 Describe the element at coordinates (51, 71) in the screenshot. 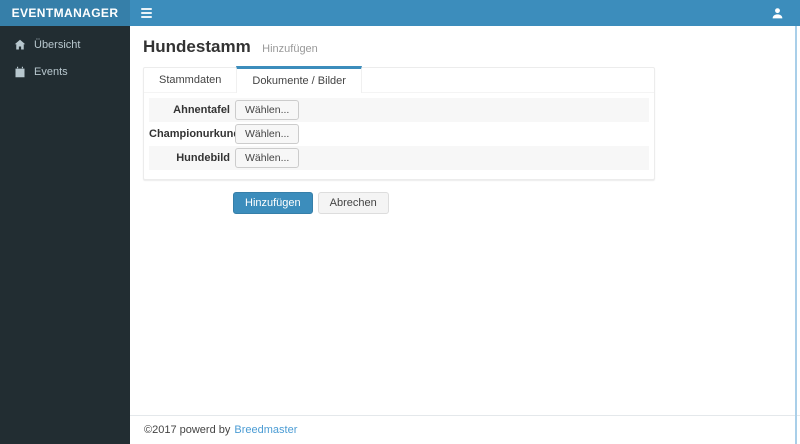

I see `sidebar-item-label: Events` at that location.